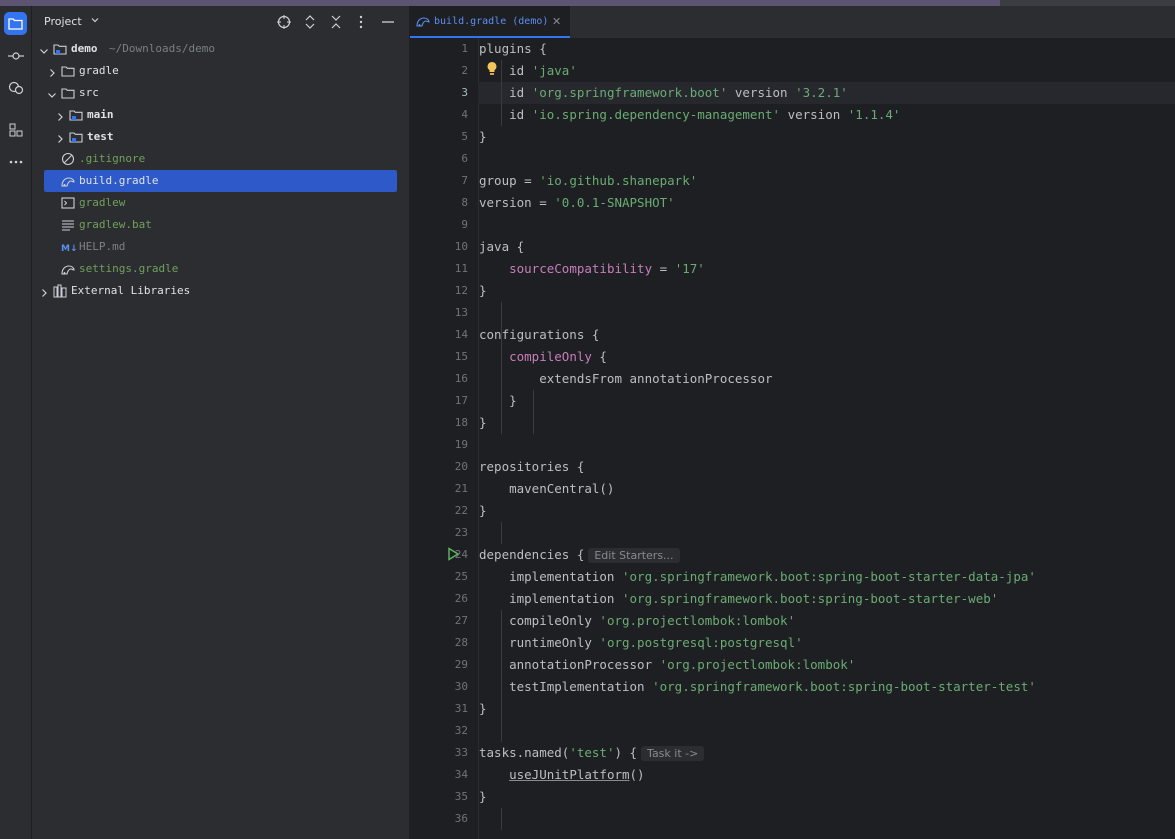 Image resolution: width=1175 pixels, height=839 pixels. I want to click on tab-build-gradle: build.gradle (demo) ✕, so click(490, 22).